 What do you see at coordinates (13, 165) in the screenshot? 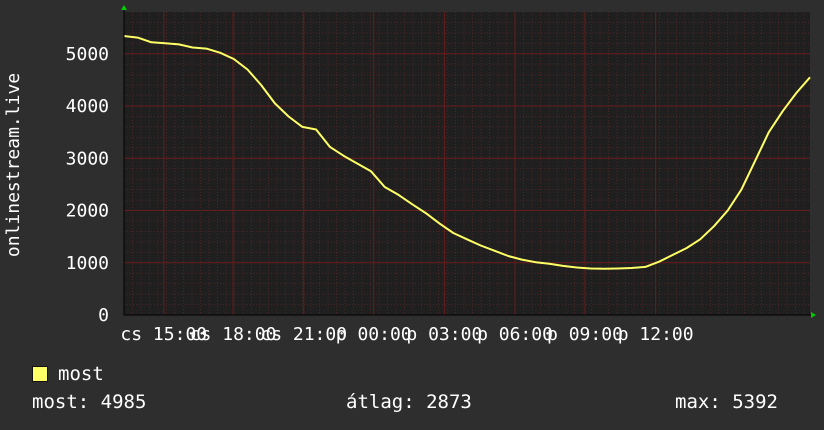
I see `y-axis-label: onlinestream.live` at bounding box center [13, 165].